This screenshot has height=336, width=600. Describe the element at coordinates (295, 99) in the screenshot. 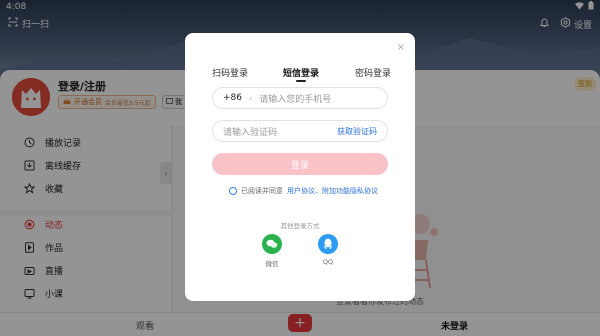

I see `phone-placeholder: 请输入您的手机号` at that location.